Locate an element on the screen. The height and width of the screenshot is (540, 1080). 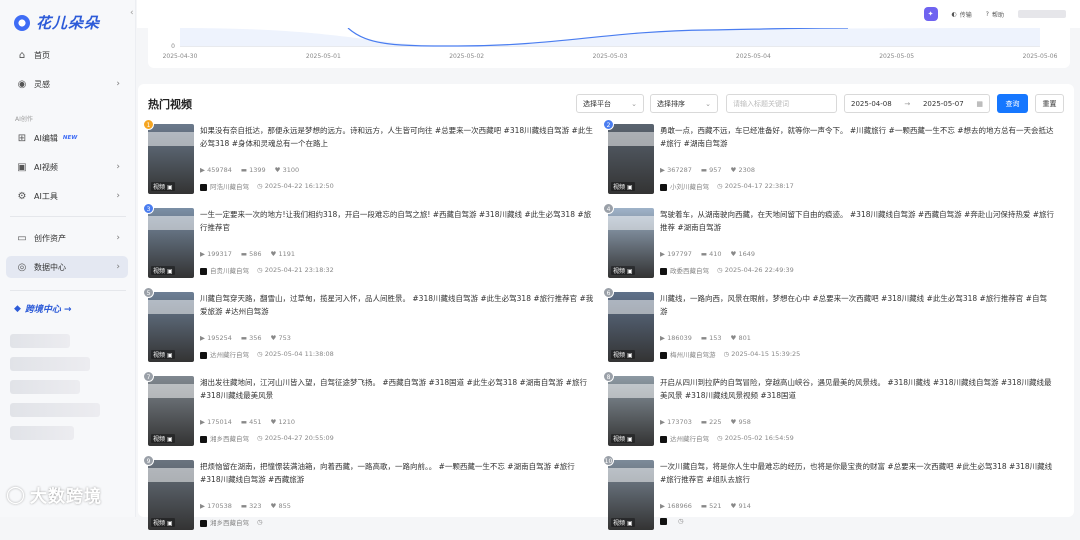
query-button: 查询 is located at coordinates (1012, 103).